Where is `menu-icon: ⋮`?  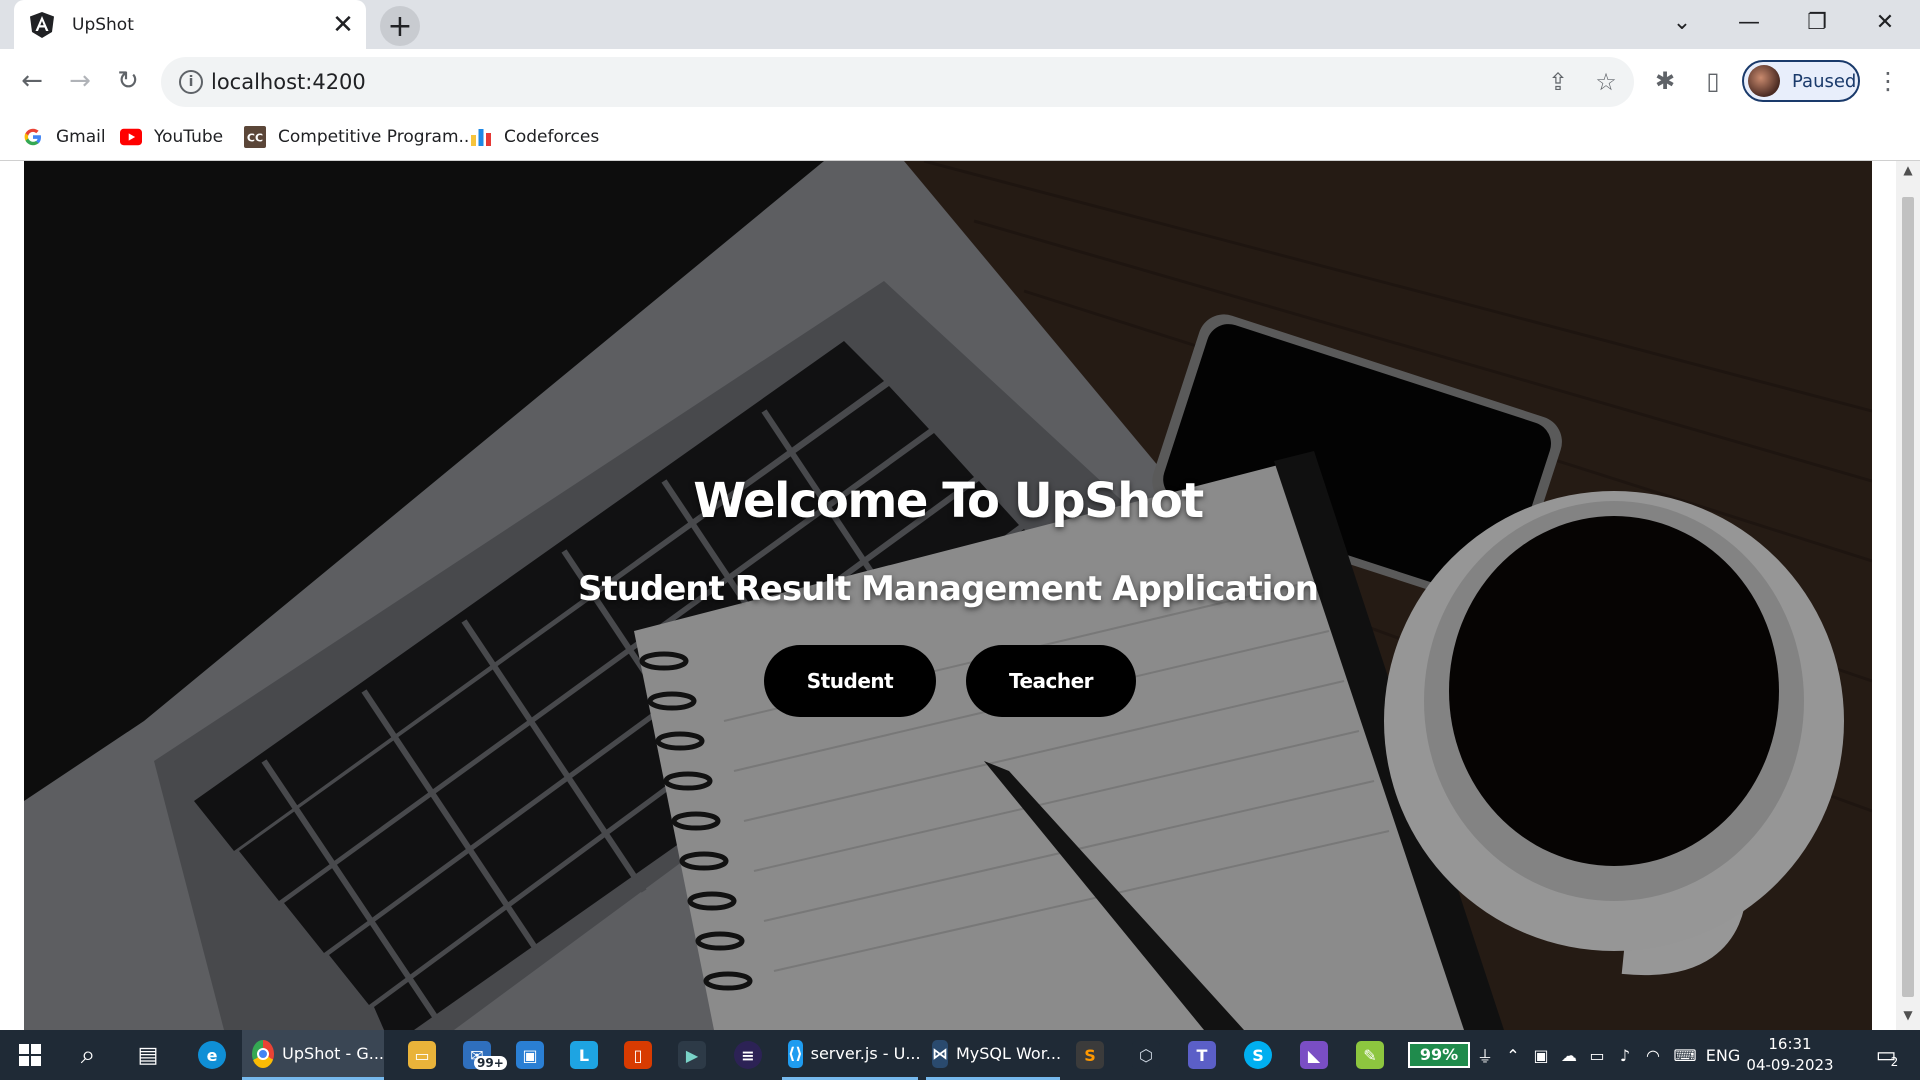 menu-icon: ⋮ is located at coordinates (1888, 81).